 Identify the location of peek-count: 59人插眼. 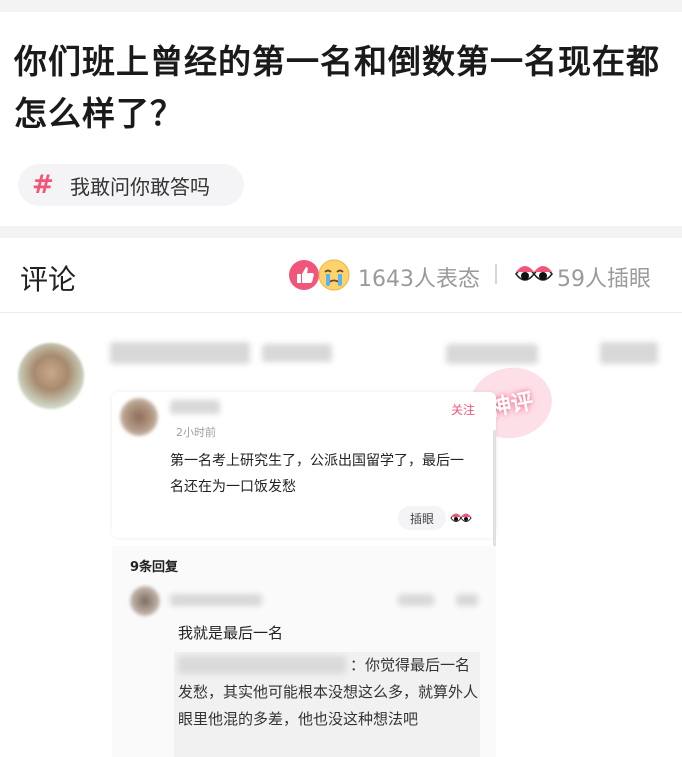
(604, 279).